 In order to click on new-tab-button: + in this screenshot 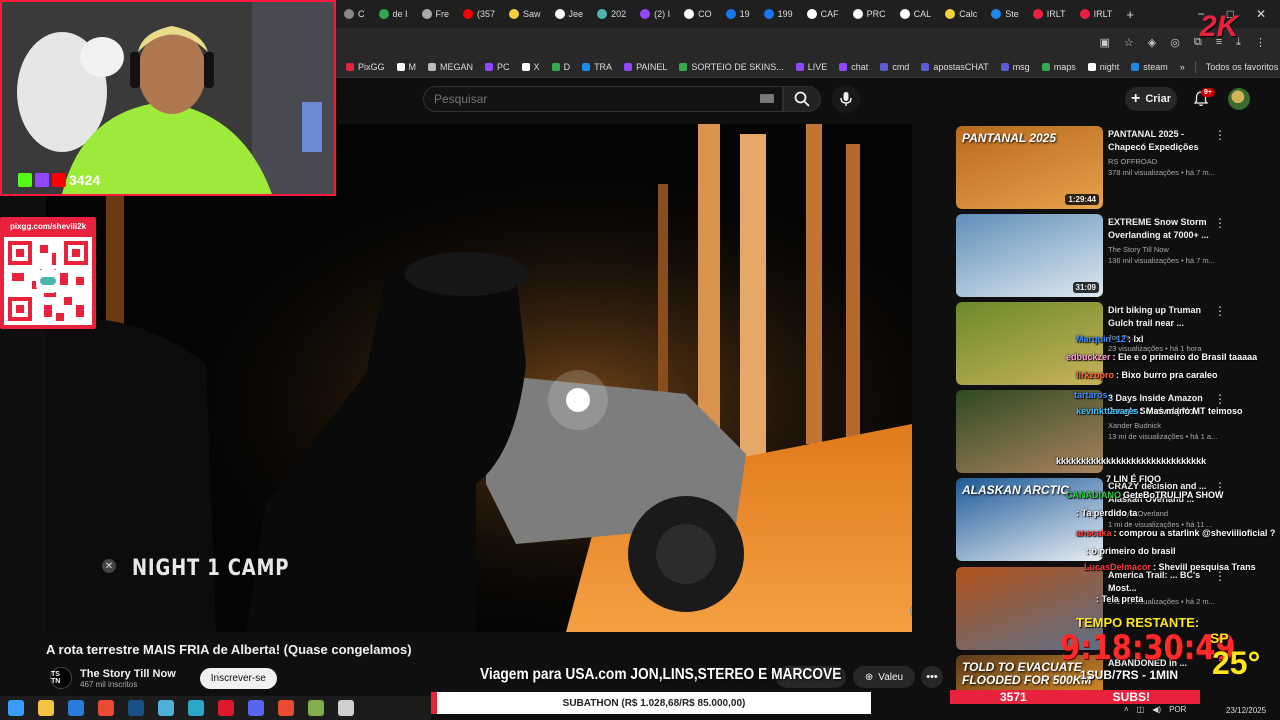, I will do `click(1130, 14)`.